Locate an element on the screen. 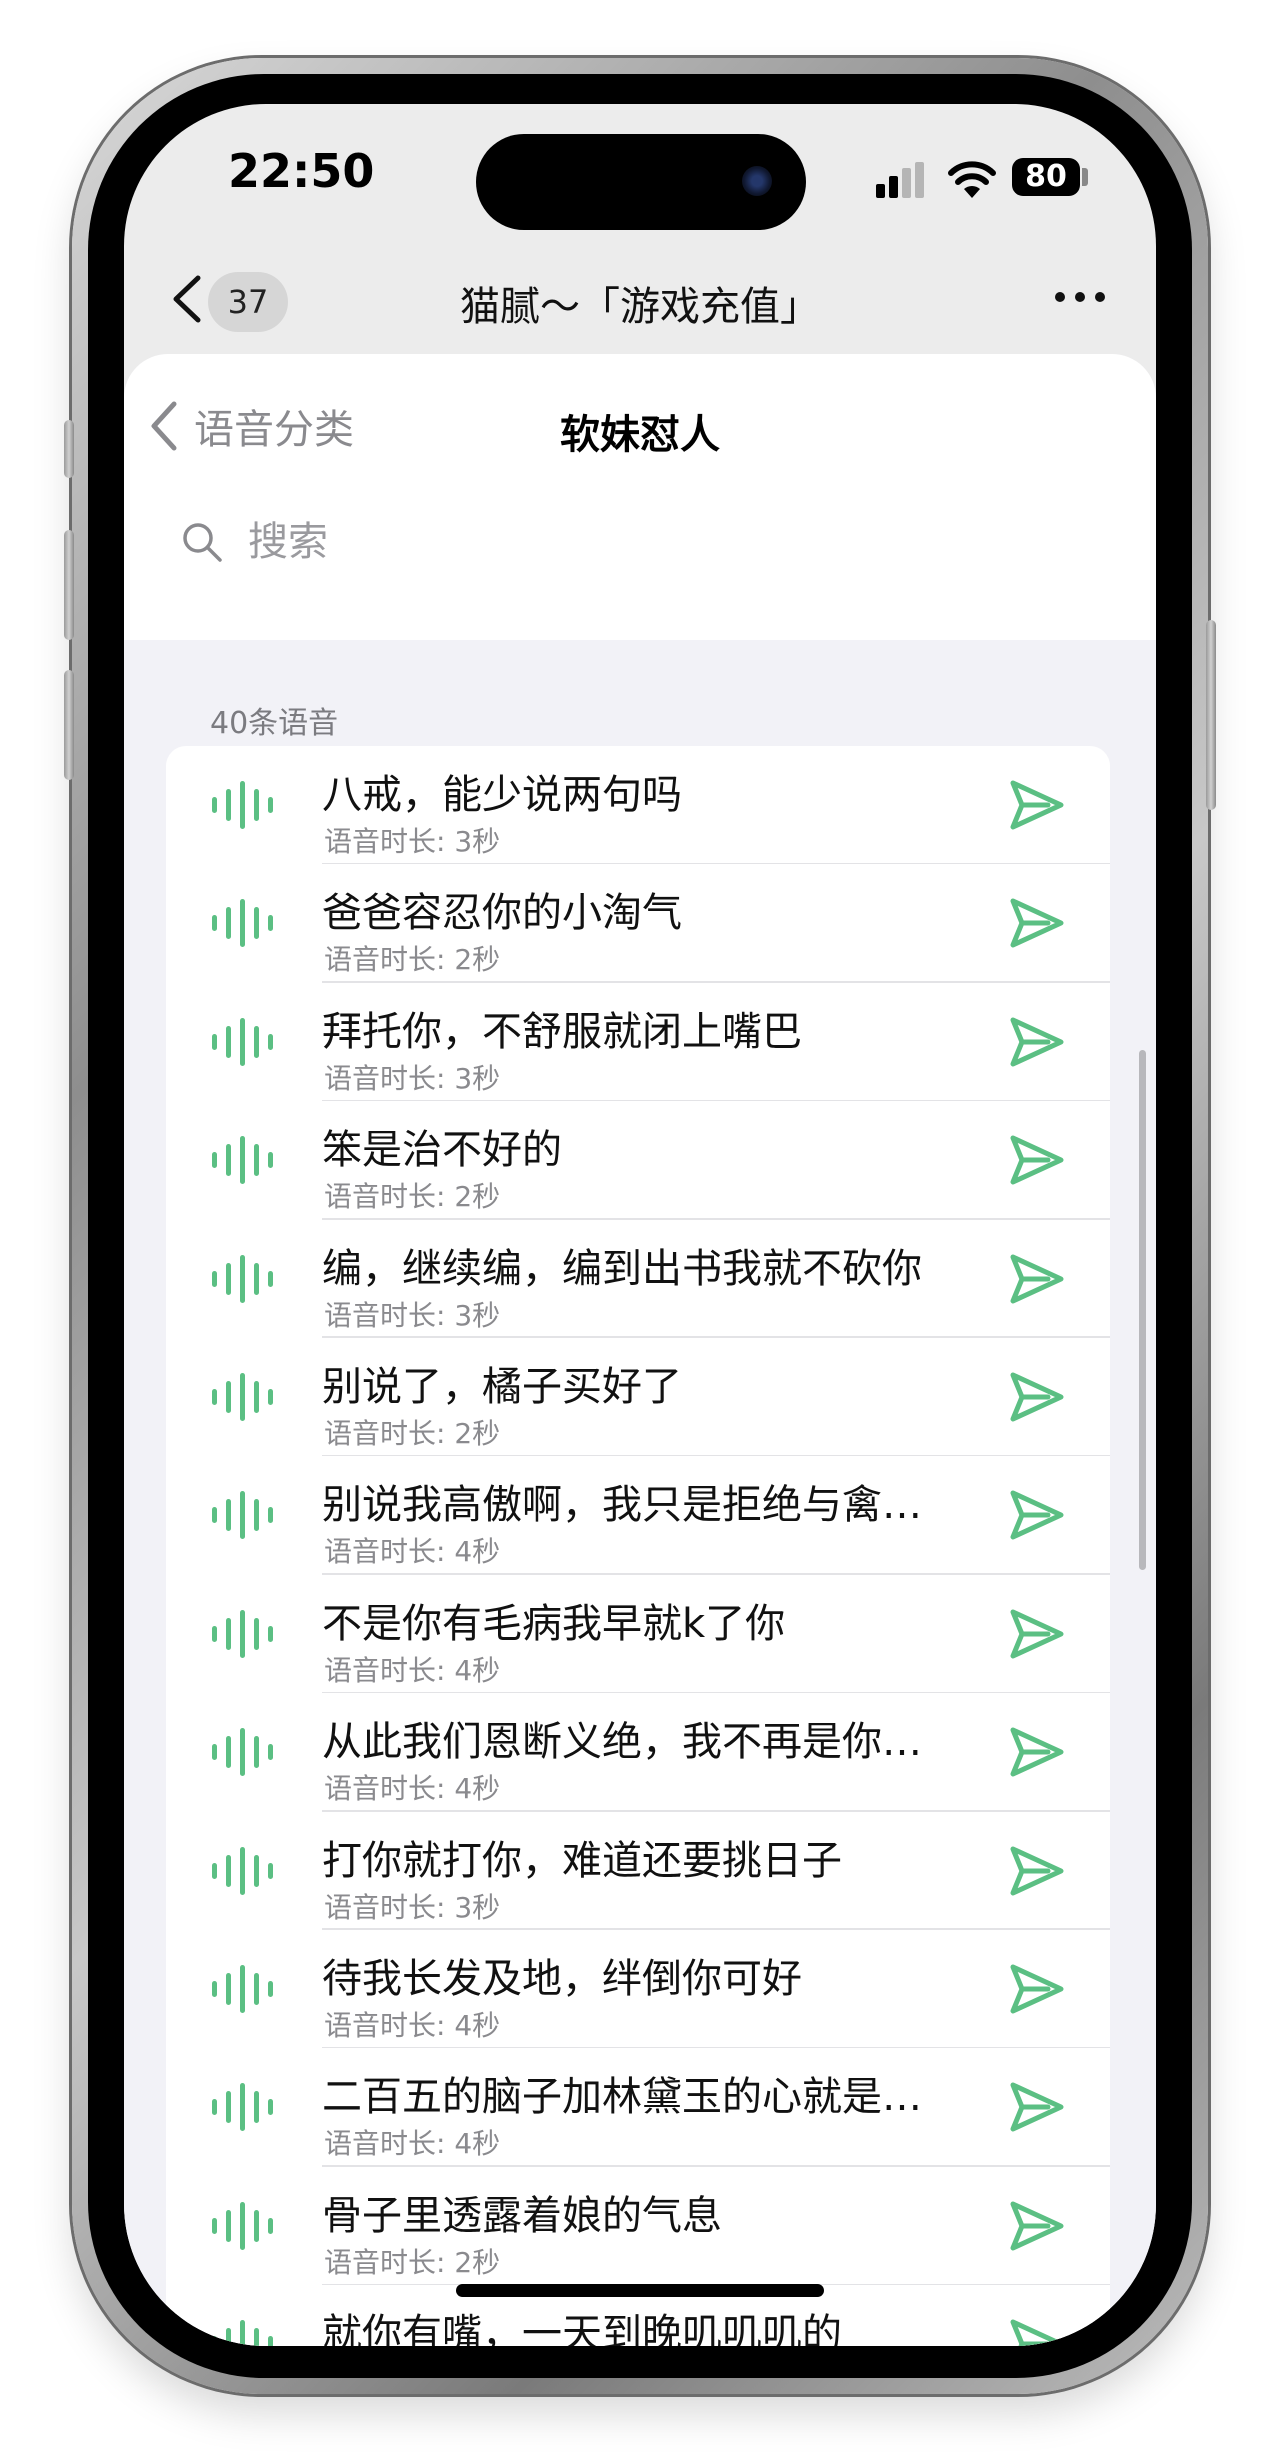 The image size is (1280, 2455). camera-icon is located at coordinates (757, 181).